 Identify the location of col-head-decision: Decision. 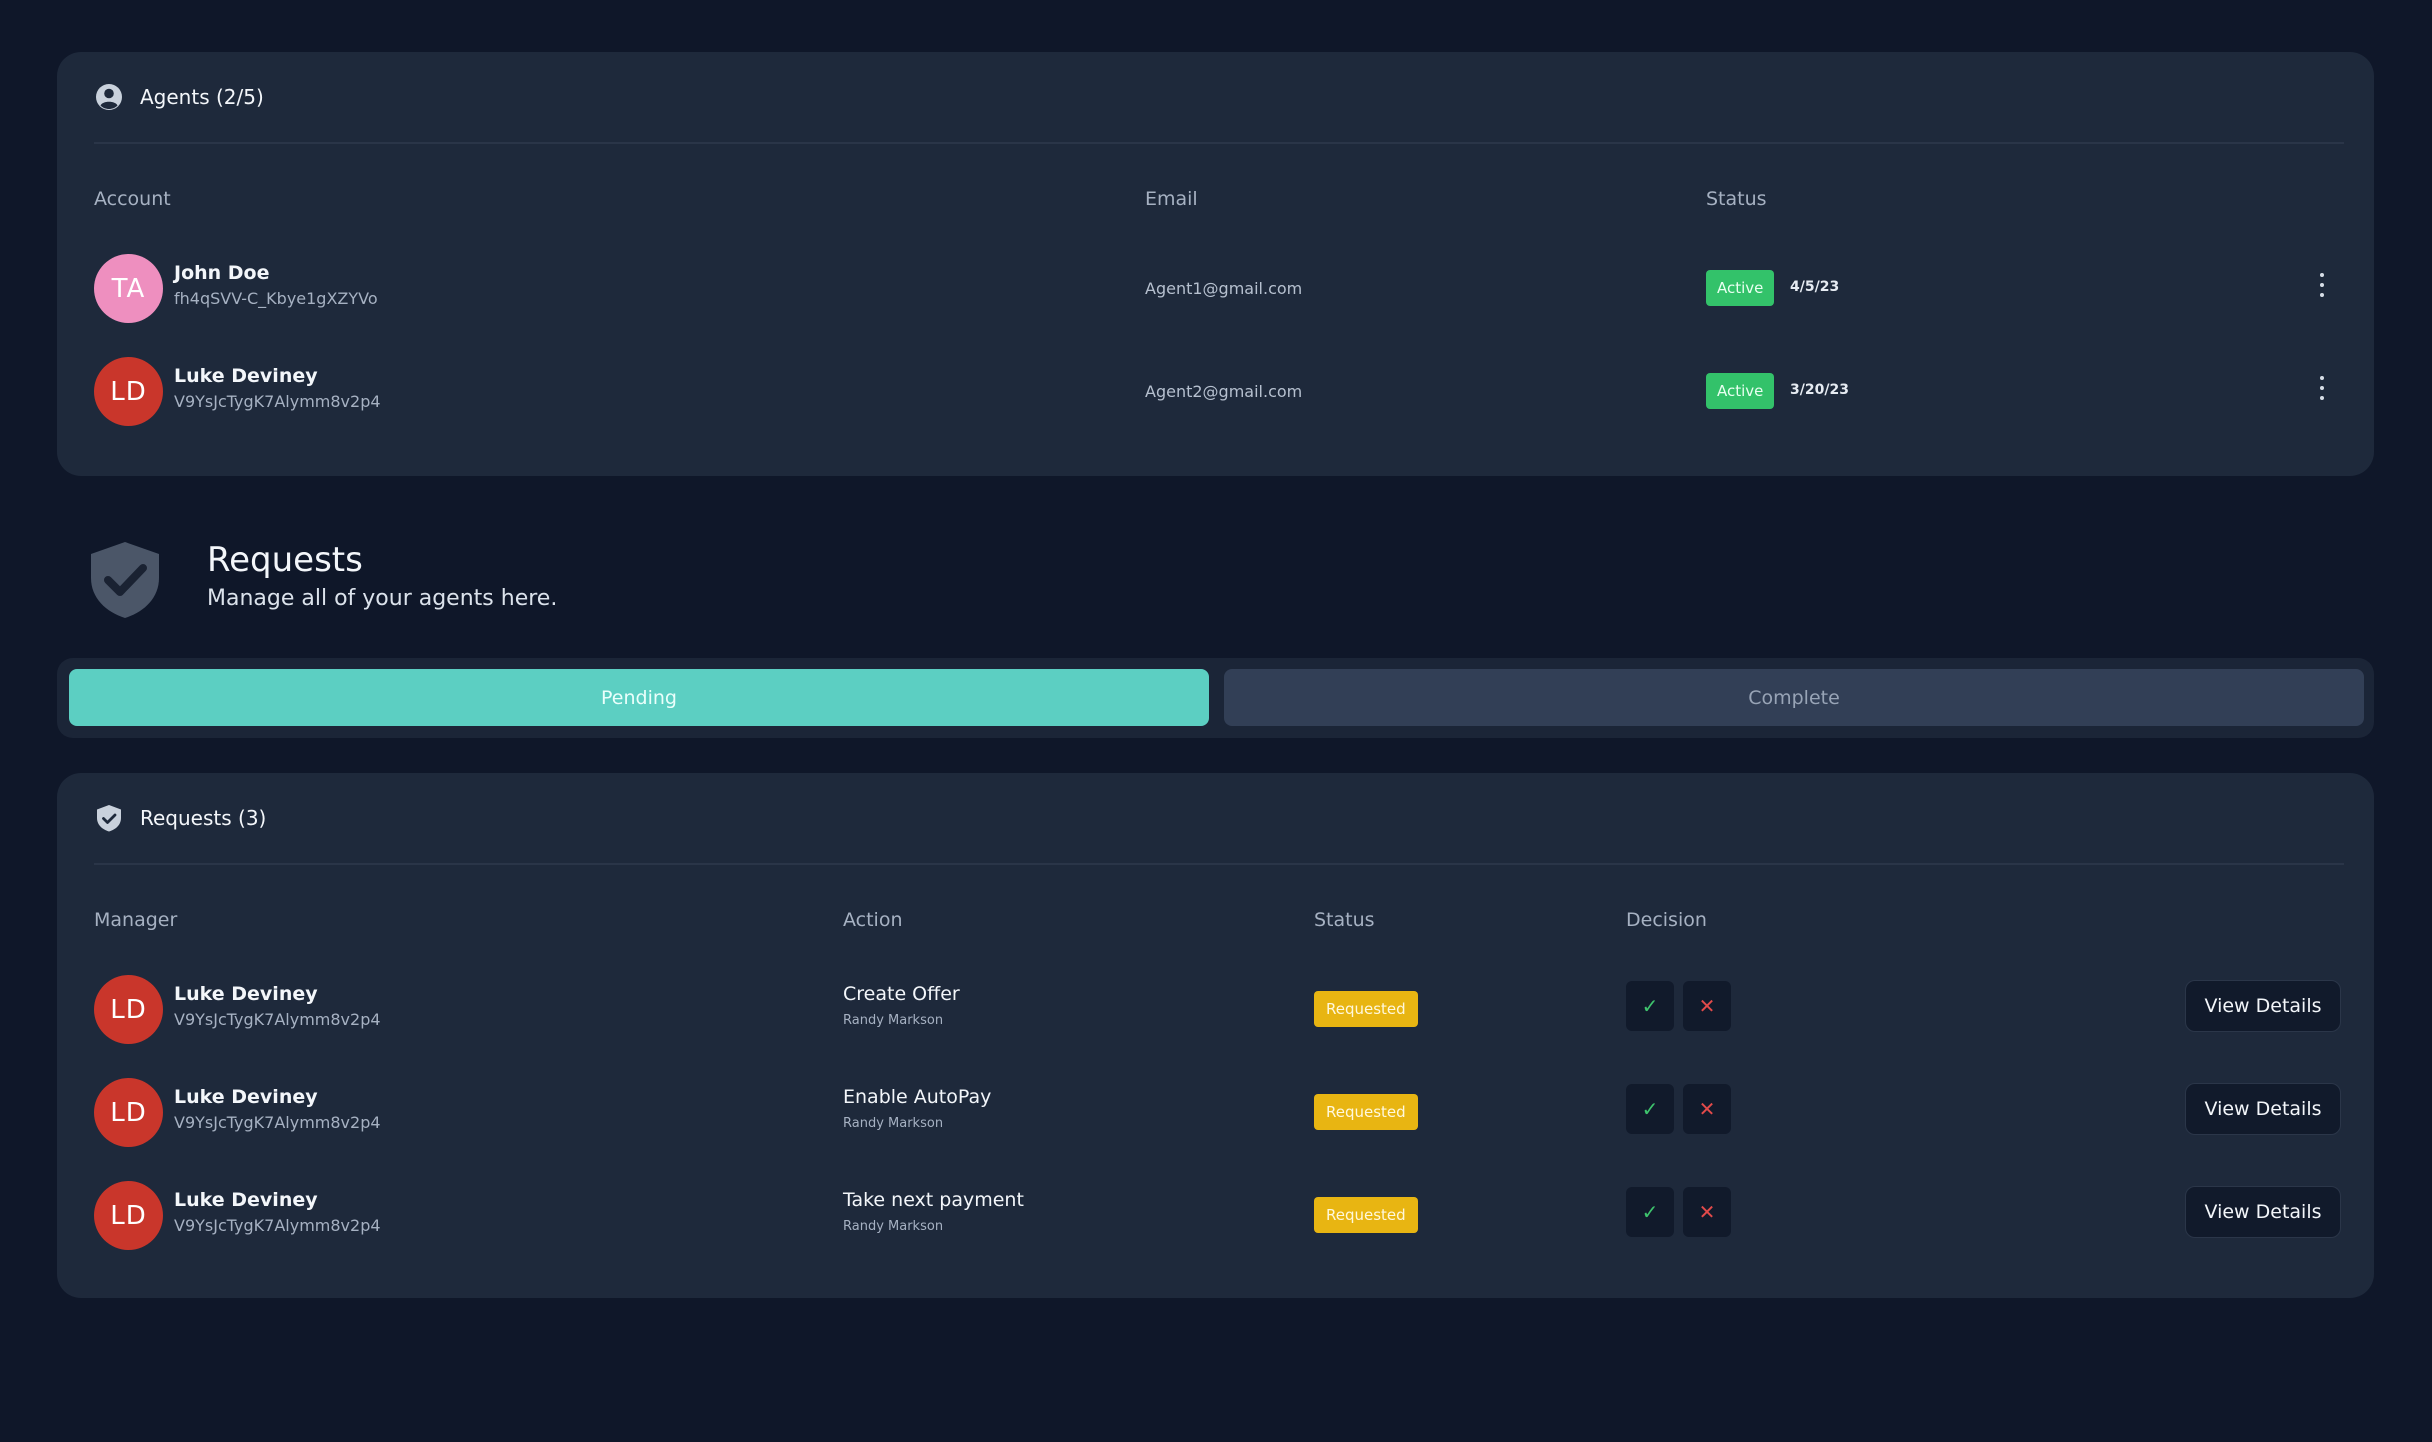
(1666, 920).